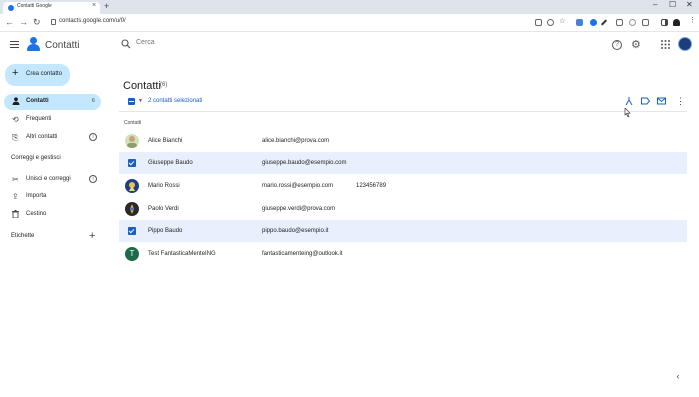  I want to click on search-input, so click(286, 42).